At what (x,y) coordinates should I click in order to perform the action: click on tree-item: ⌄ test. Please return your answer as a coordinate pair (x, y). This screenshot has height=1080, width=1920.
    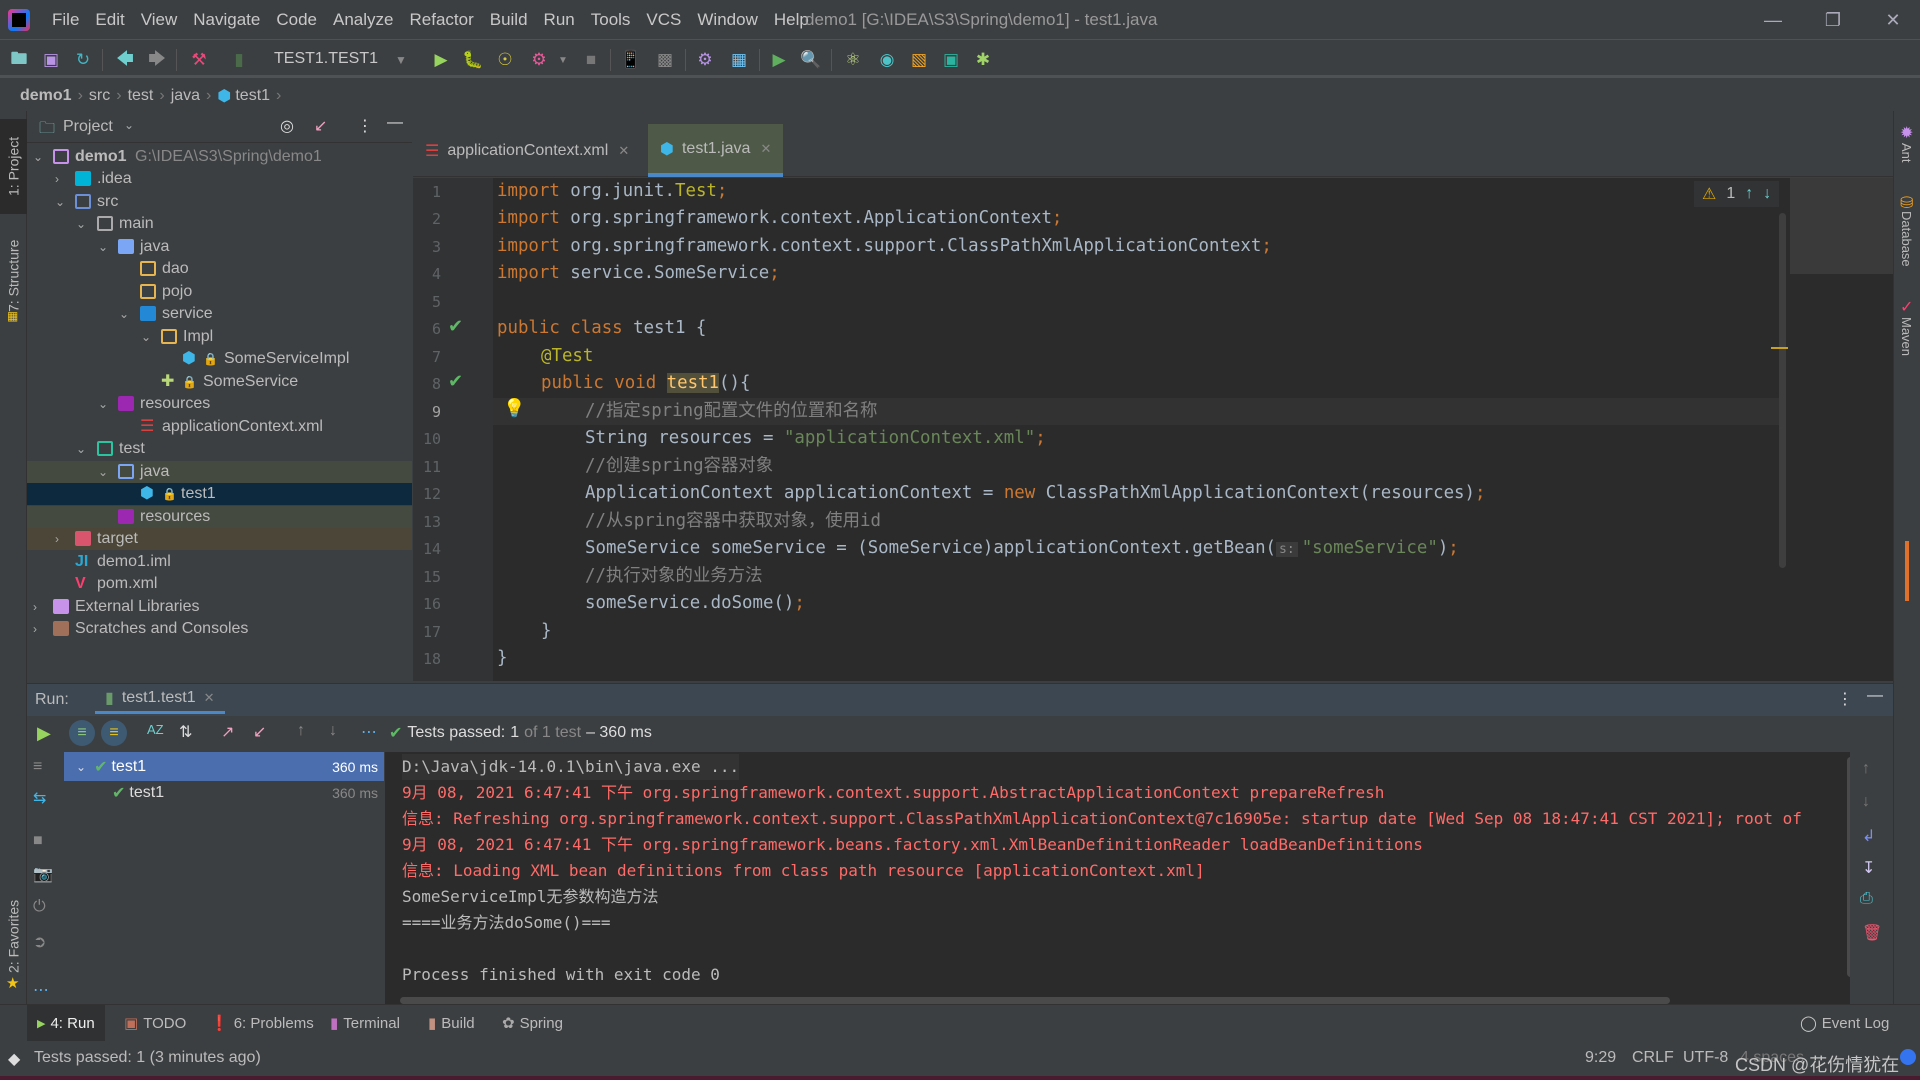
    Looking at the image, I should click on (219, 449).